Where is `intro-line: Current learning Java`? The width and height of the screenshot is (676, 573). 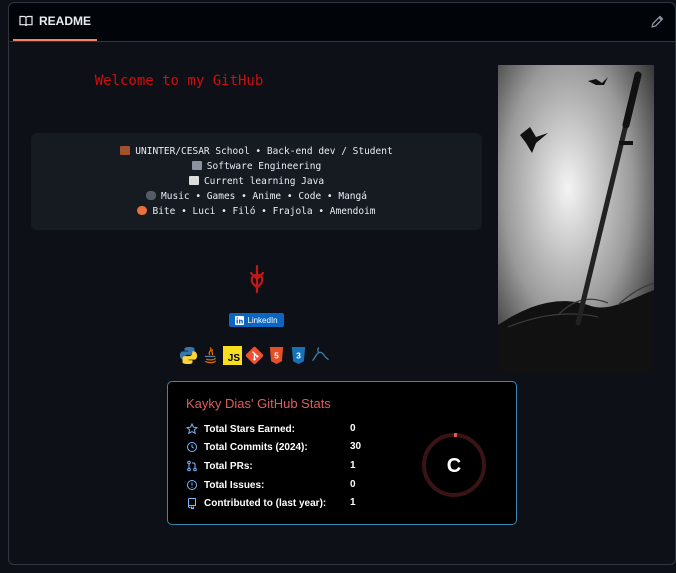 intro-line: Current learning Java is located at coordinates (256, 181).